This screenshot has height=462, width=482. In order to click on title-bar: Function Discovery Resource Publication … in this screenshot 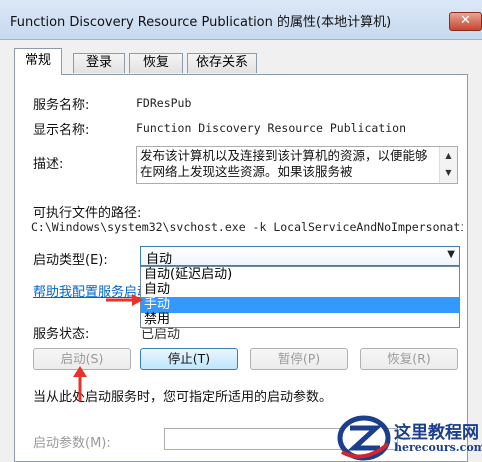, I will do `click(241, 20)`.